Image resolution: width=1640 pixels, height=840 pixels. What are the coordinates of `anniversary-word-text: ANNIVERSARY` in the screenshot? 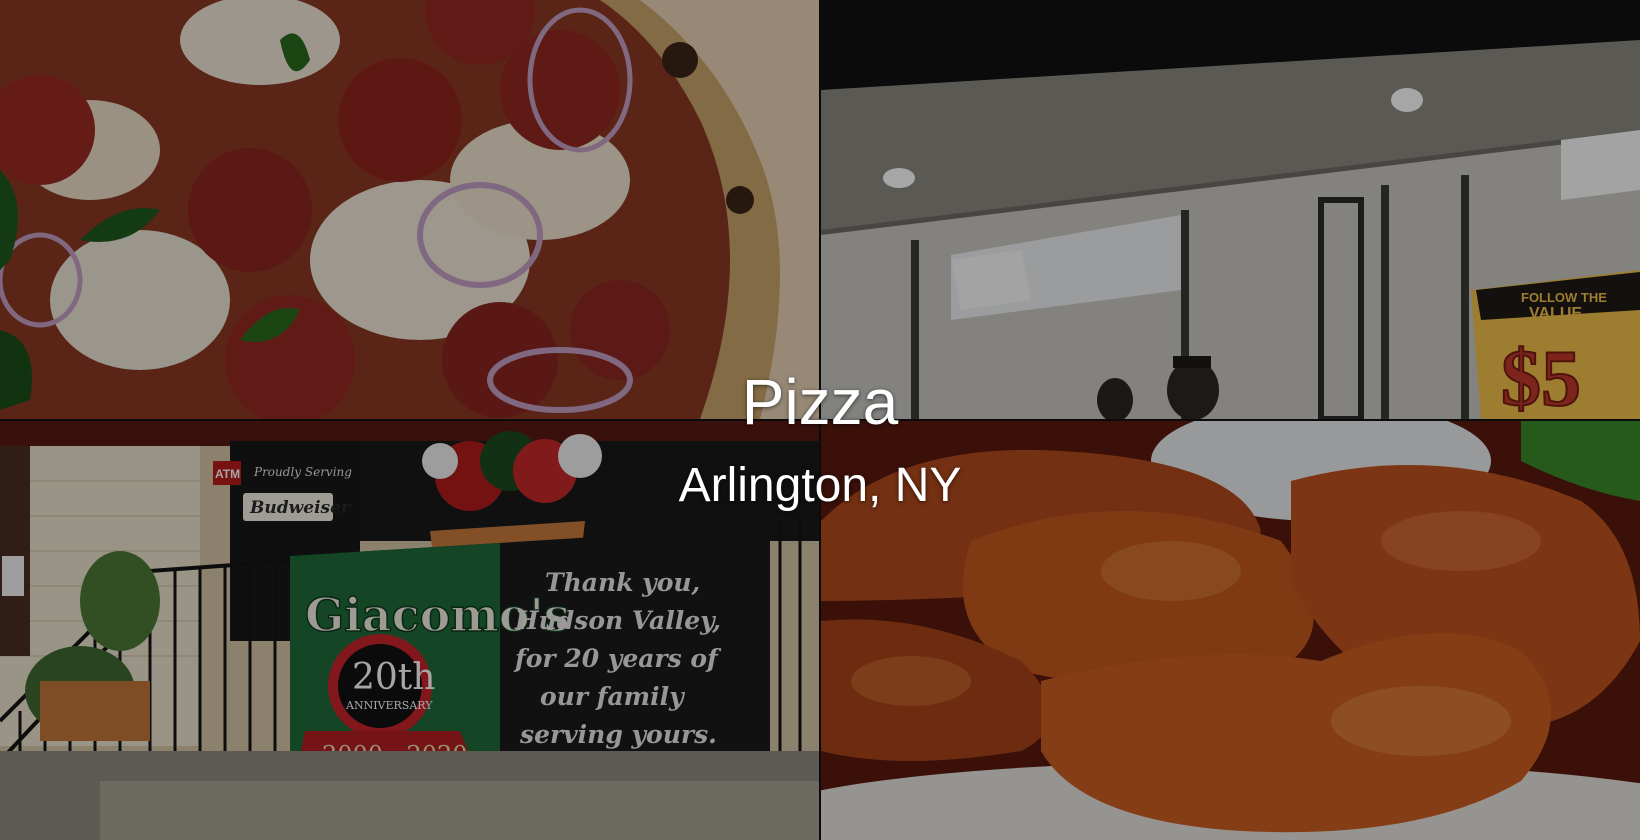 It's located at (389, 705).